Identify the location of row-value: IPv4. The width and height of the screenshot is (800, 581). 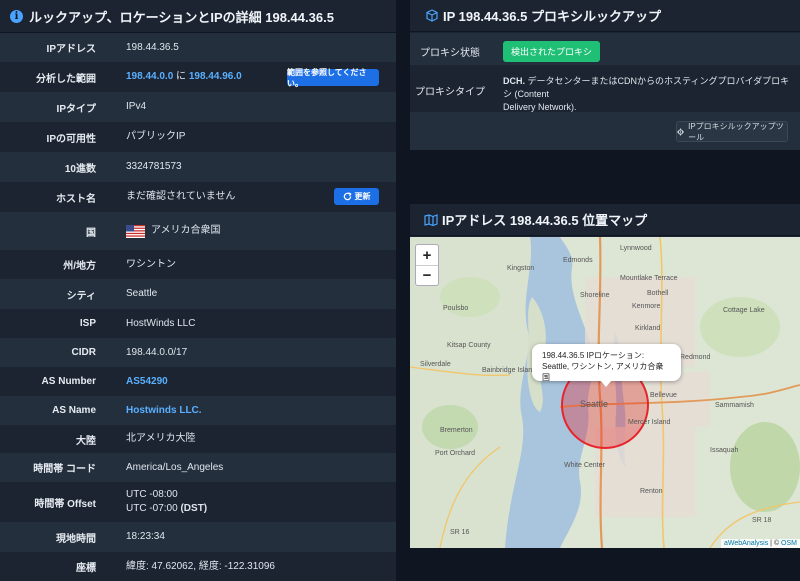
(136, 106).